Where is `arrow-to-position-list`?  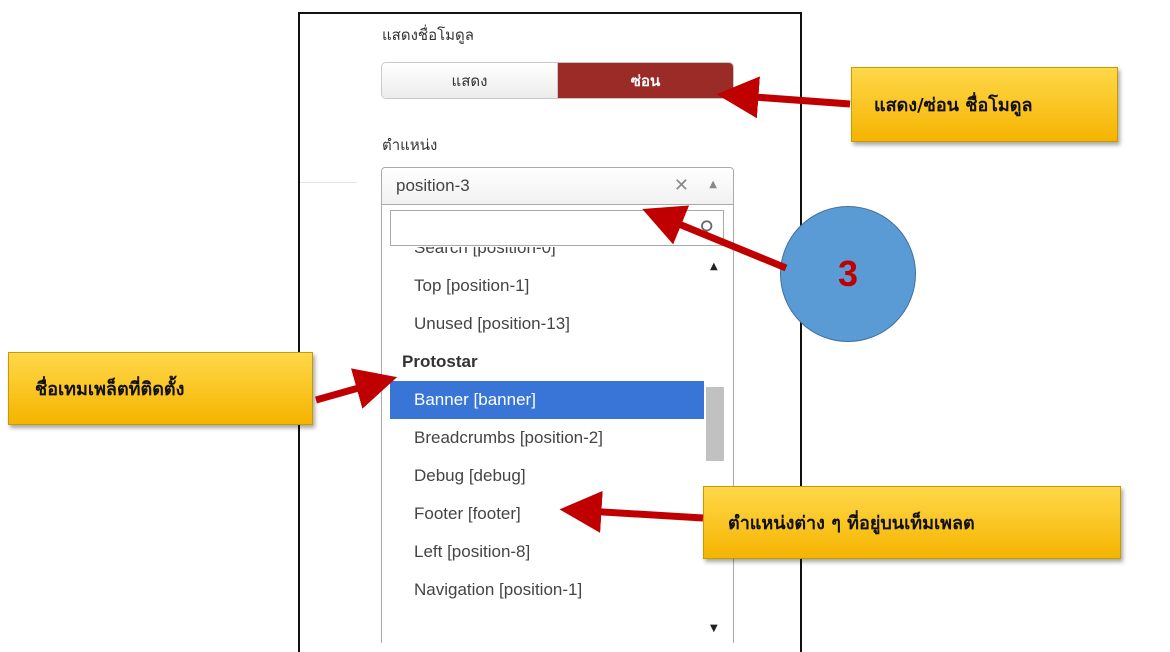 arrow-to-position-list is located at coordinates (631, 511).